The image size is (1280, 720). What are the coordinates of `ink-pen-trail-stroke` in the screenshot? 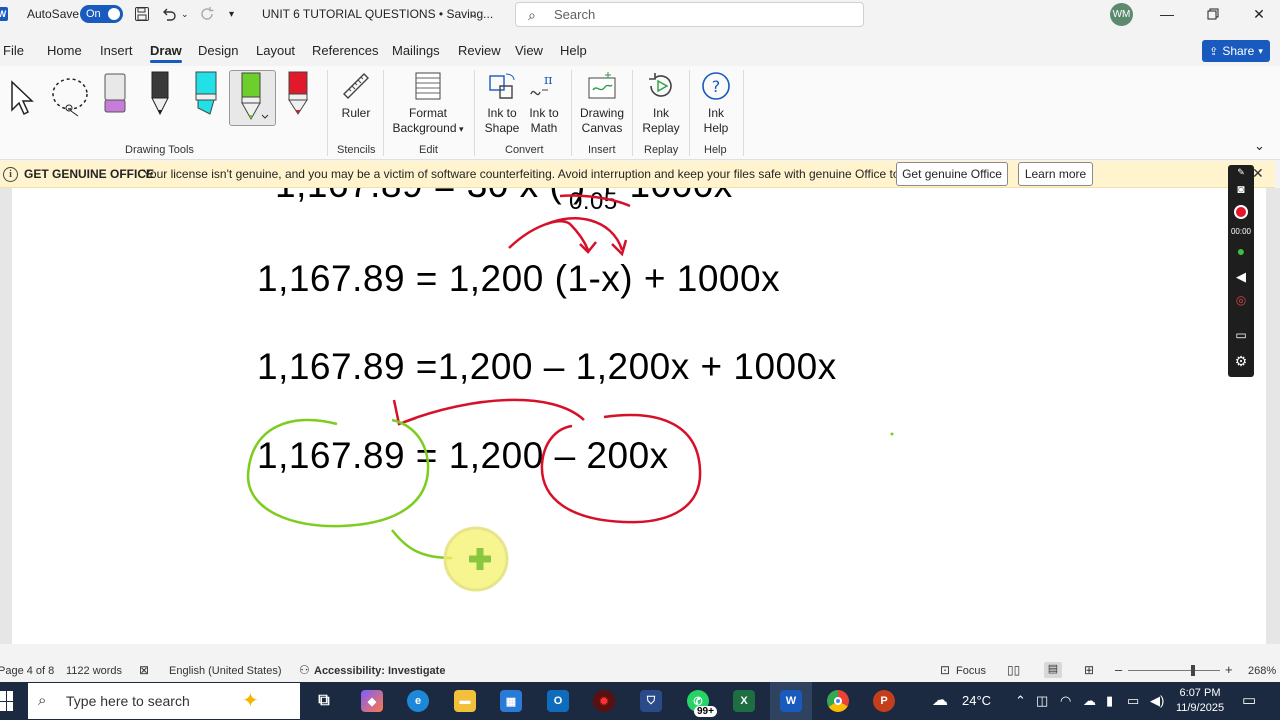 It's located at (422, 544).